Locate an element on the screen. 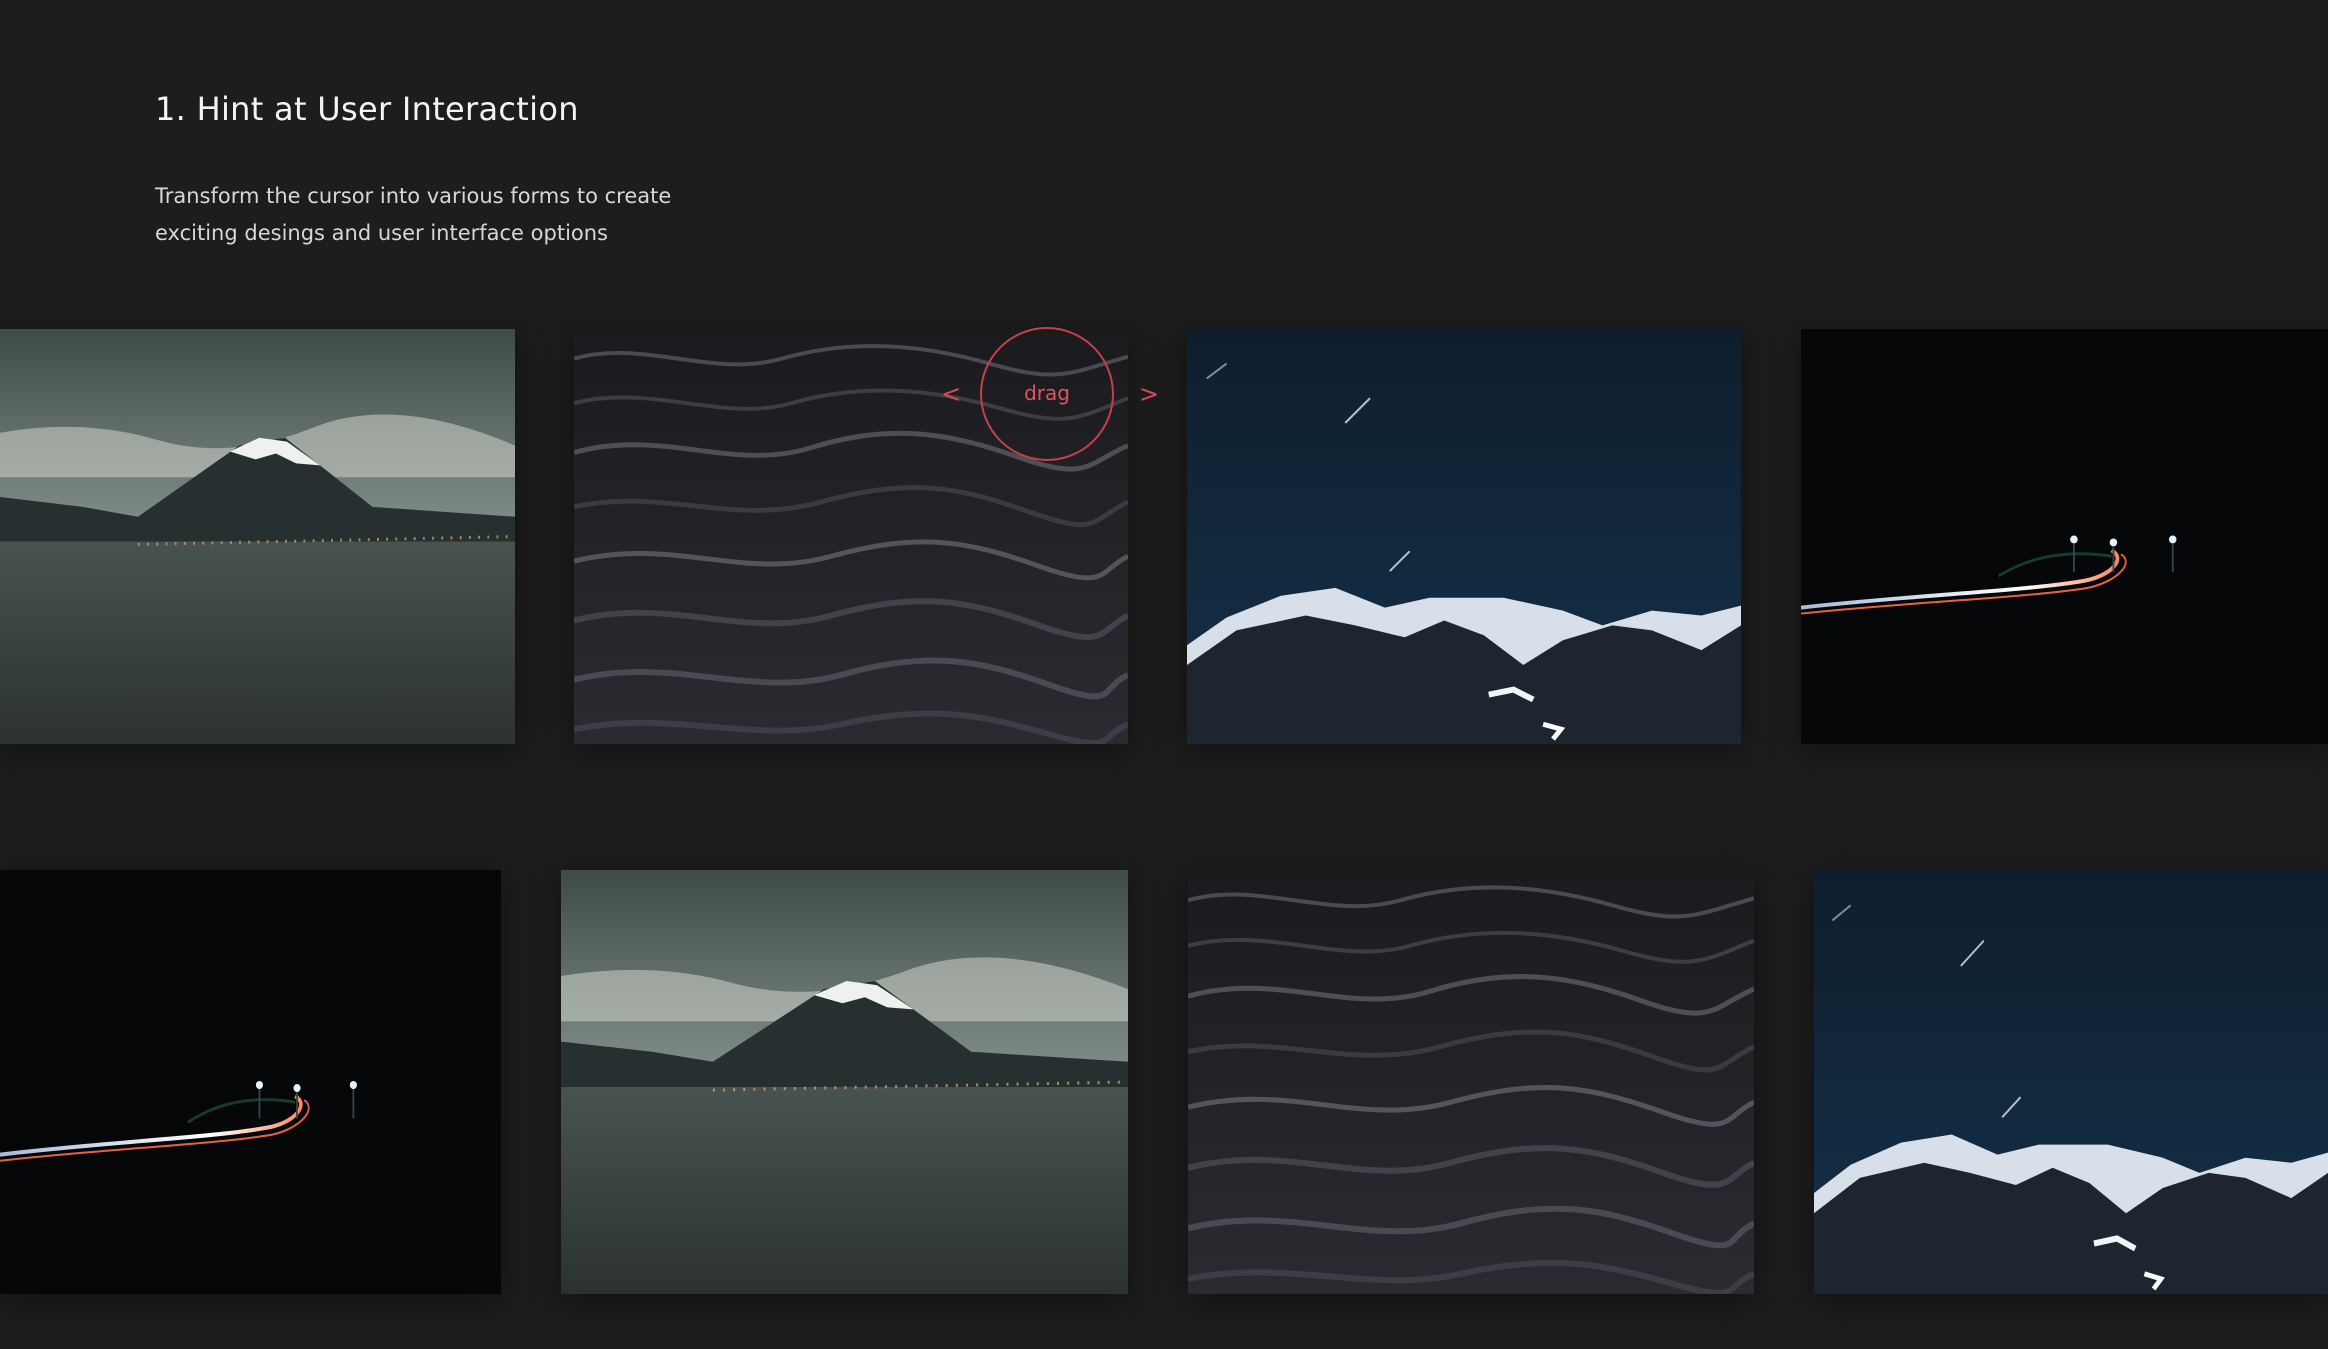  gallery-image-mount-fuji is located at coordinates (257, 536).